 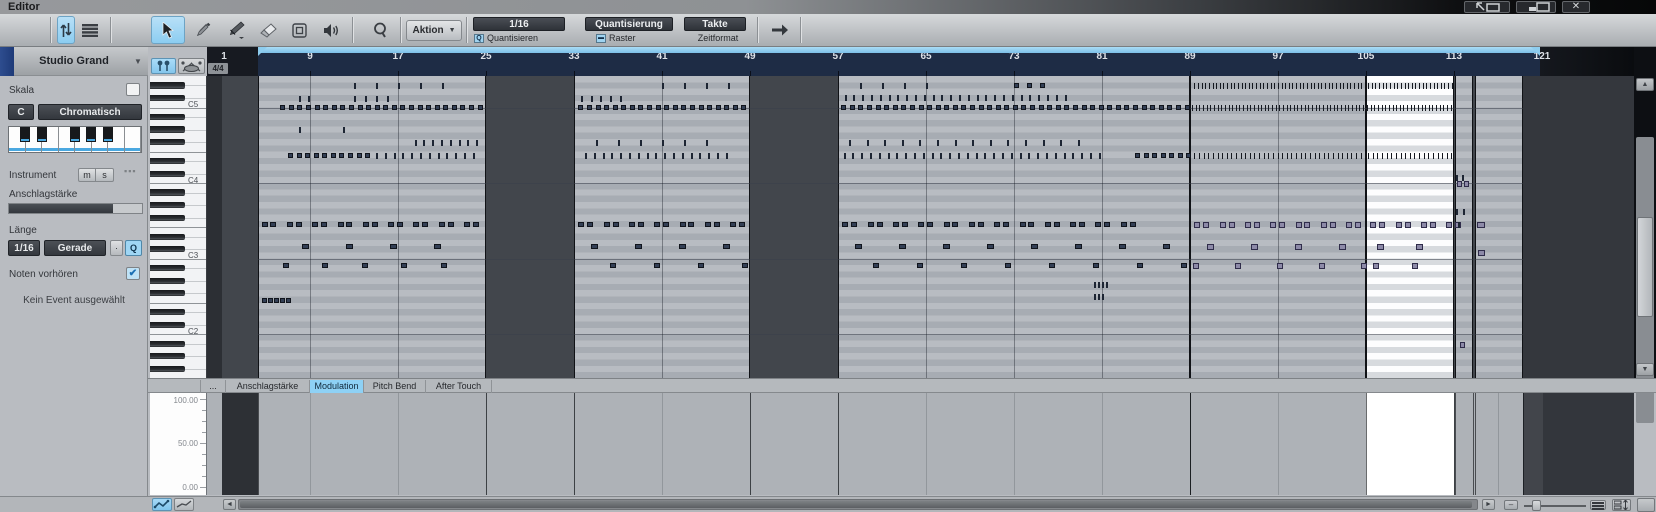 I want to click on paint-tool-button, so click(x=236, y=30).